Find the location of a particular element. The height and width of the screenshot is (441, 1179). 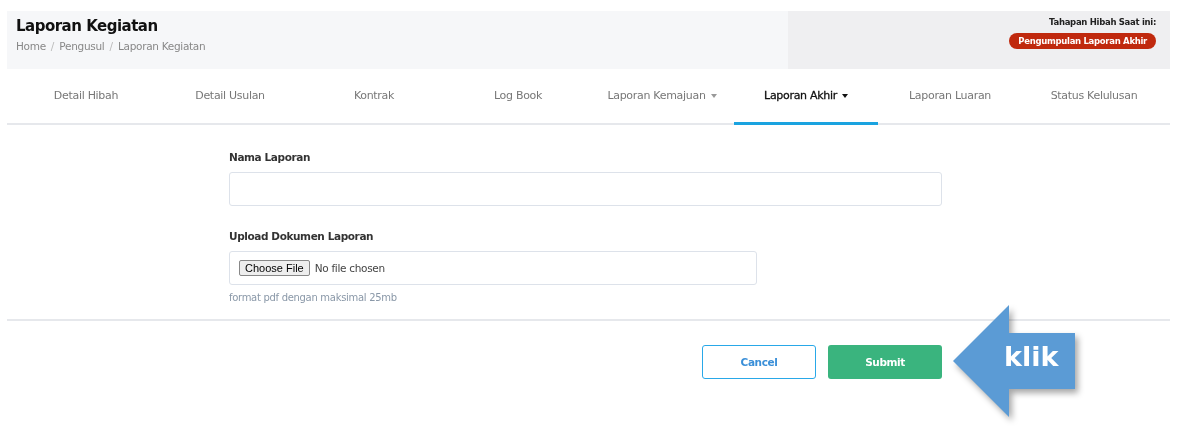

breadcrumb-link: Pengusul is located at coordinates (82, 46).